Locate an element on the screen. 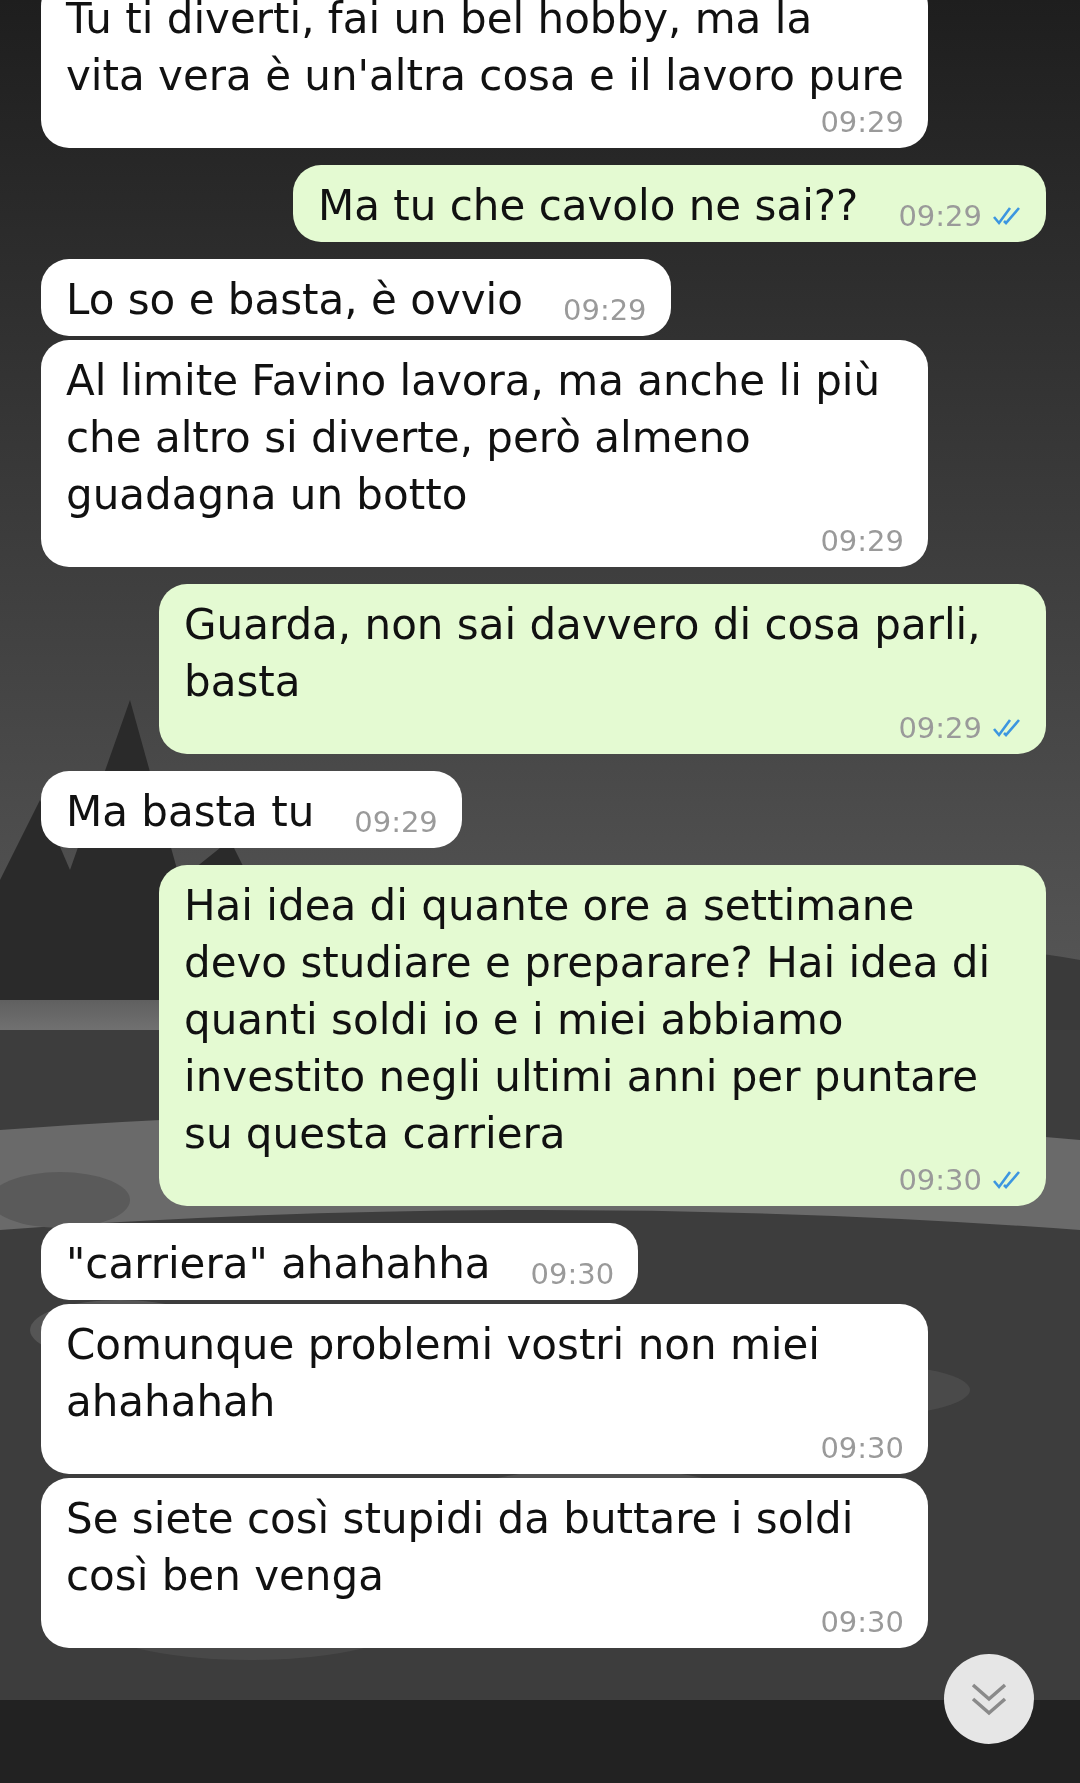 The width and height of the screenshot is (1080, 1783). message-text: Ma tu che cavolo ne sai?? is located at coordinates (588, 206).